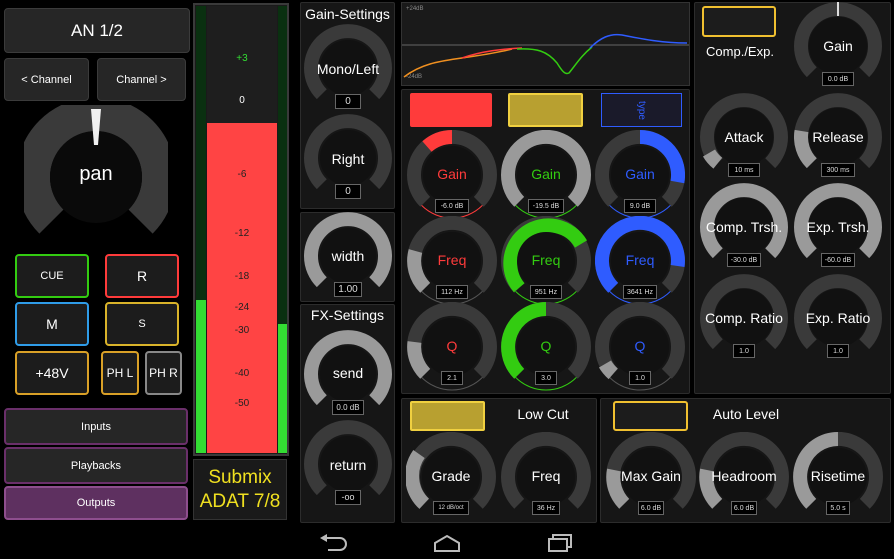 This screenshot has width=894, height=559. I want to click on width-knob: width 1.00, so click(348, 256).